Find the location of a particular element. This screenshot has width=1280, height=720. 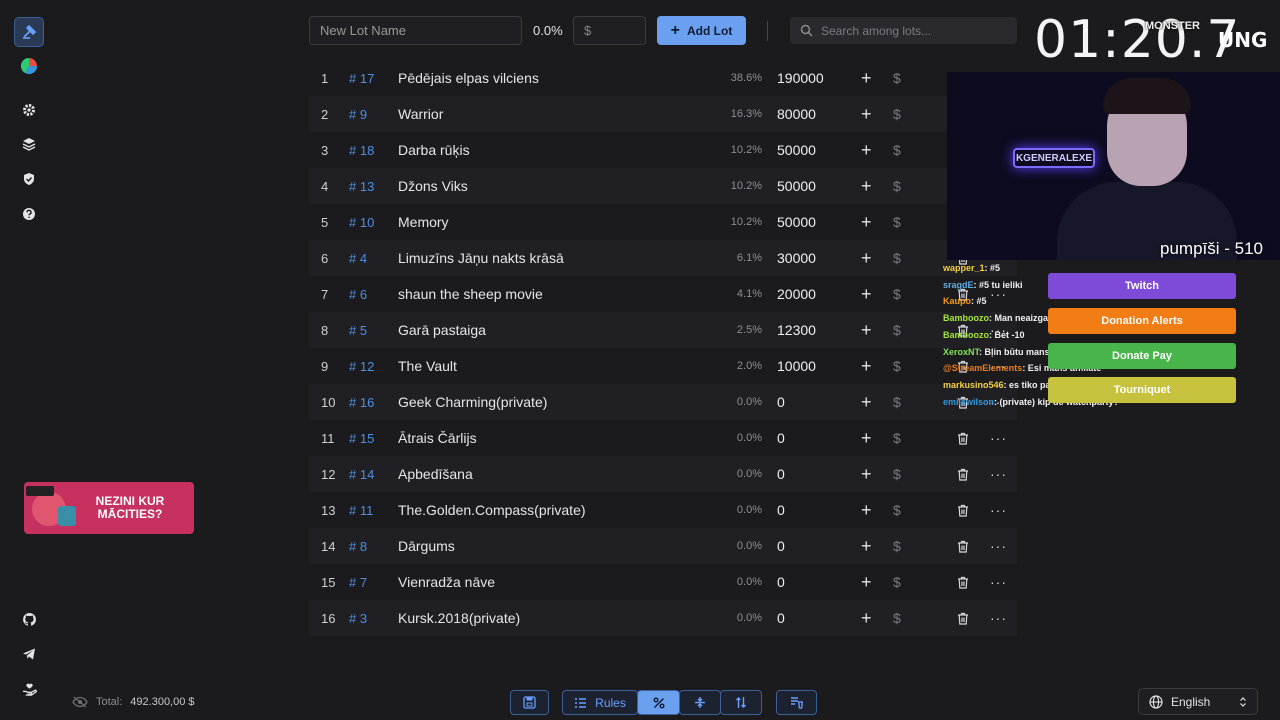

lot-id: # 4 is located at coordinates (358, 258).